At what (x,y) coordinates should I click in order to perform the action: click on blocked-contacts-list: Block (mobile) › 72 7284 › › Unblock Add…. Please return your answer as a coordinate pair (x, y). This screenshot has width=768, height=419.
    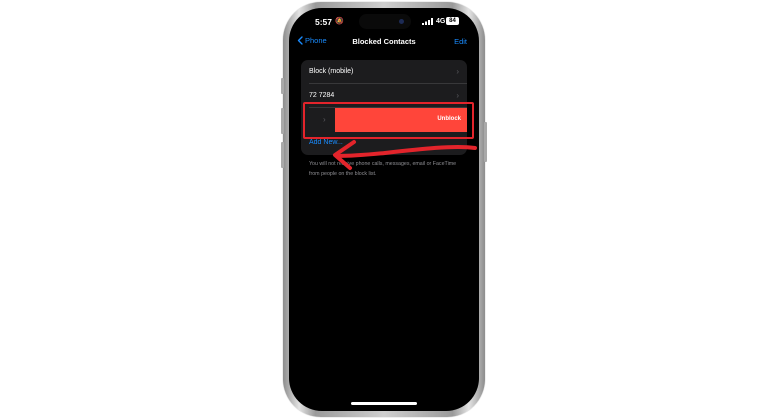
    Looking at the image, I should click on (384, 107).